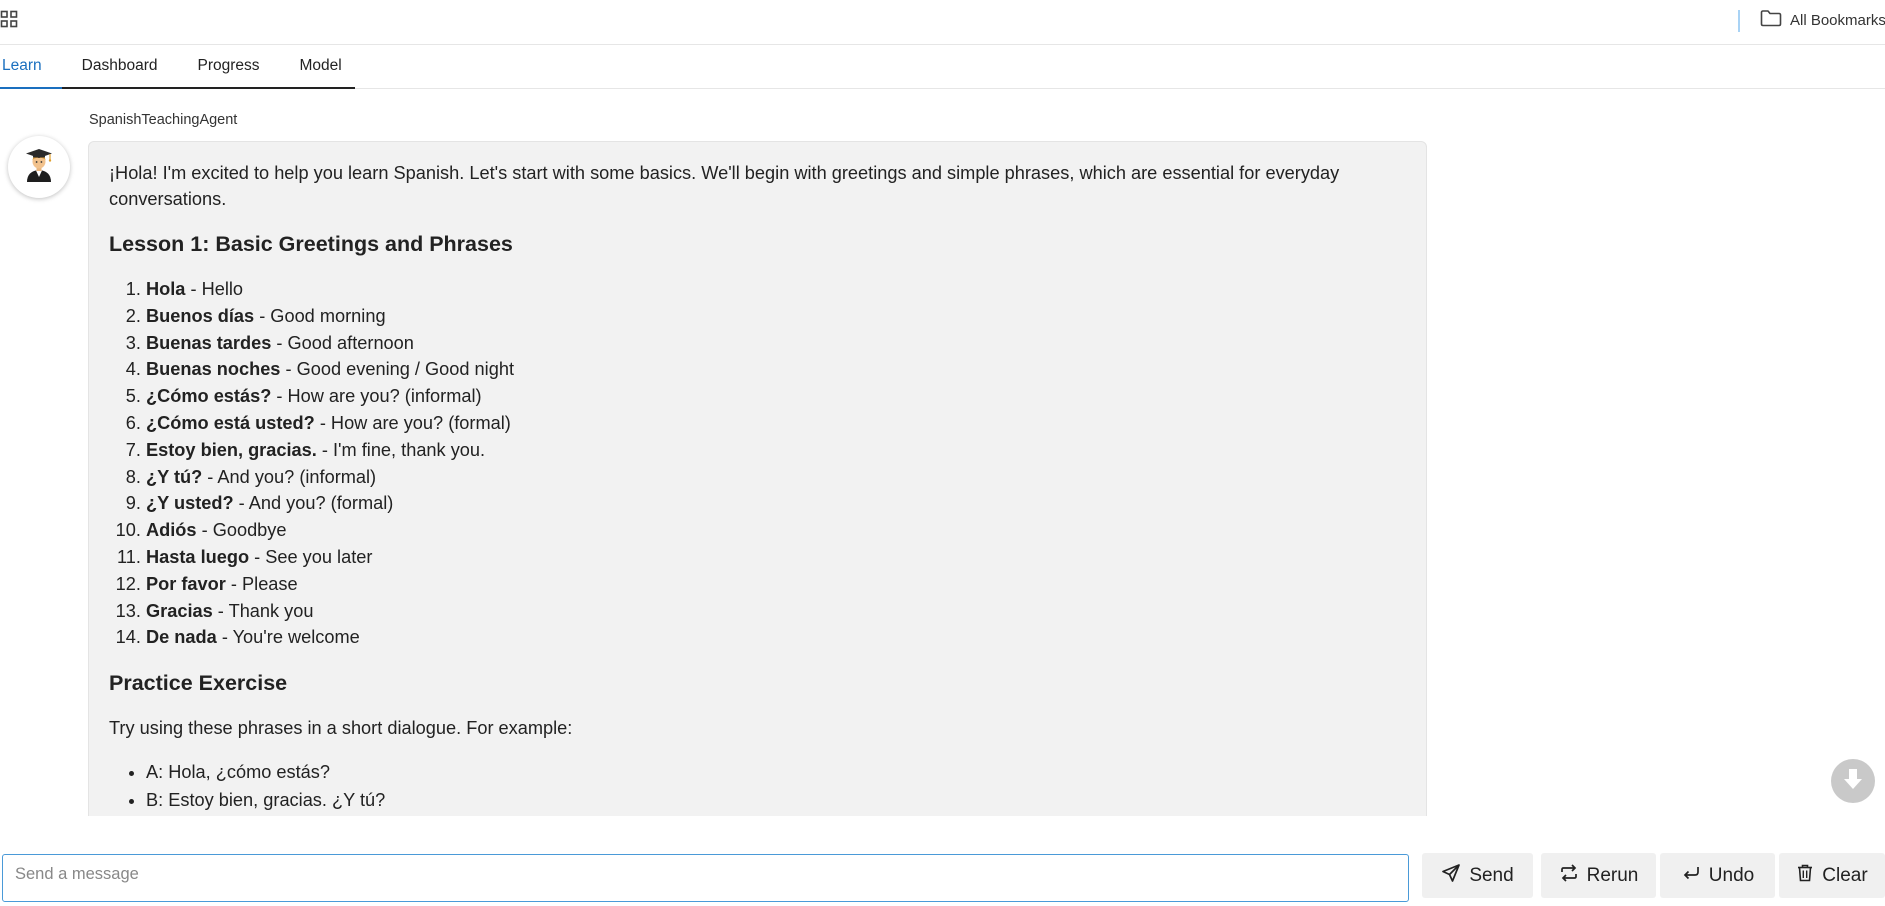 This screenshot has height=906, width=1885. I want to click on list-item: ¿Y usted? - And you? (formal), so click(776, 503).